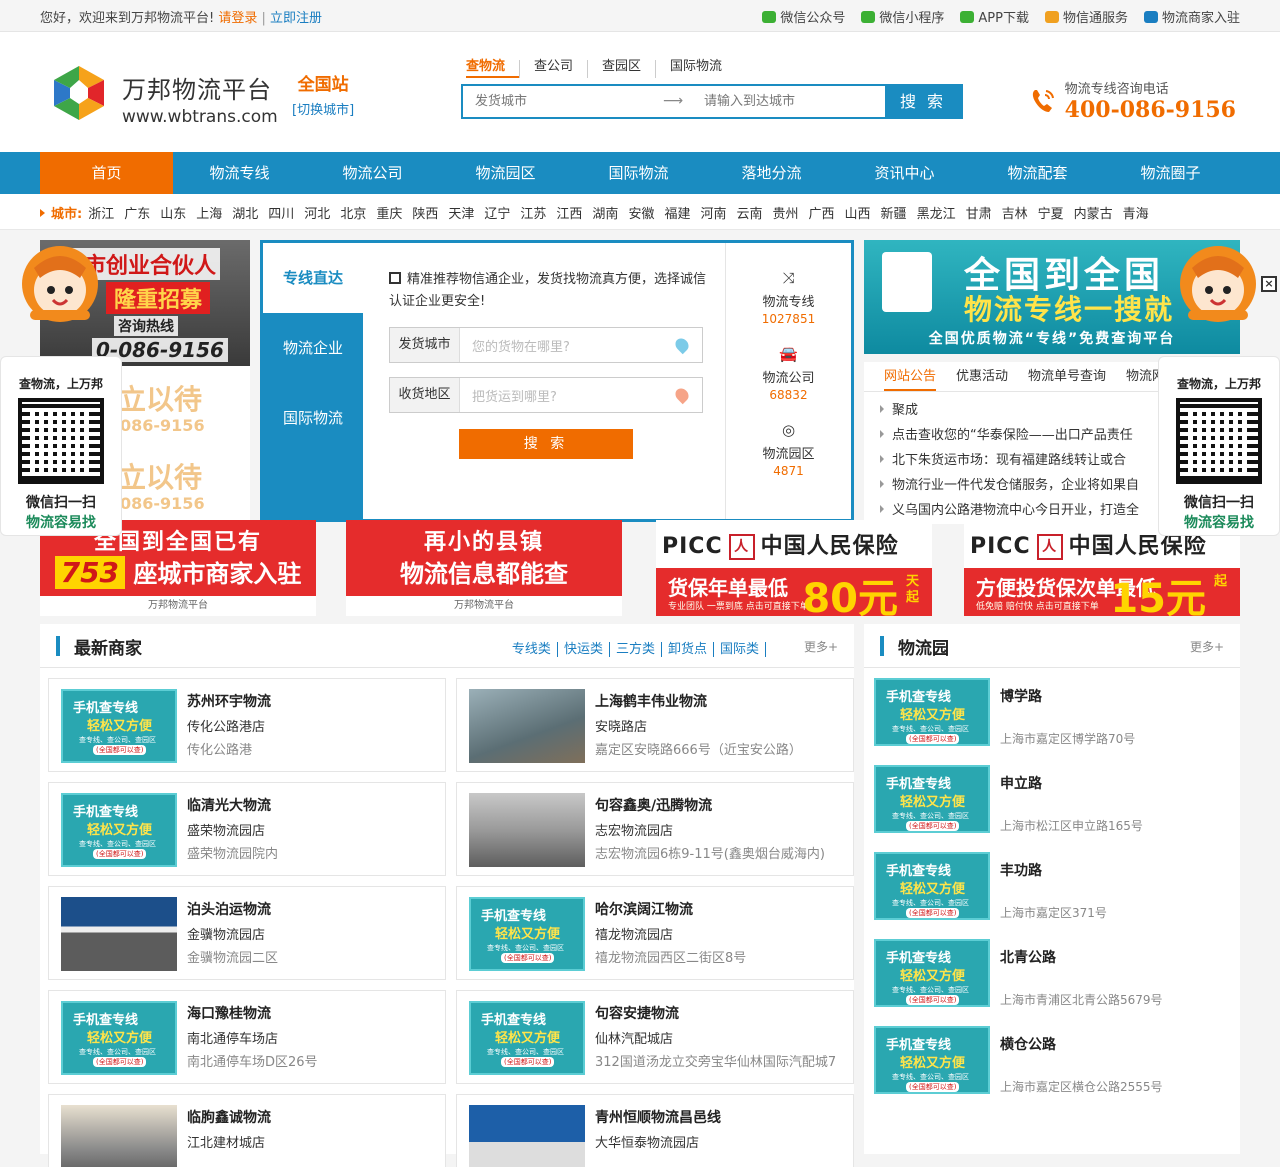  I want to click on category-link: 三方类, so click(635, 649).